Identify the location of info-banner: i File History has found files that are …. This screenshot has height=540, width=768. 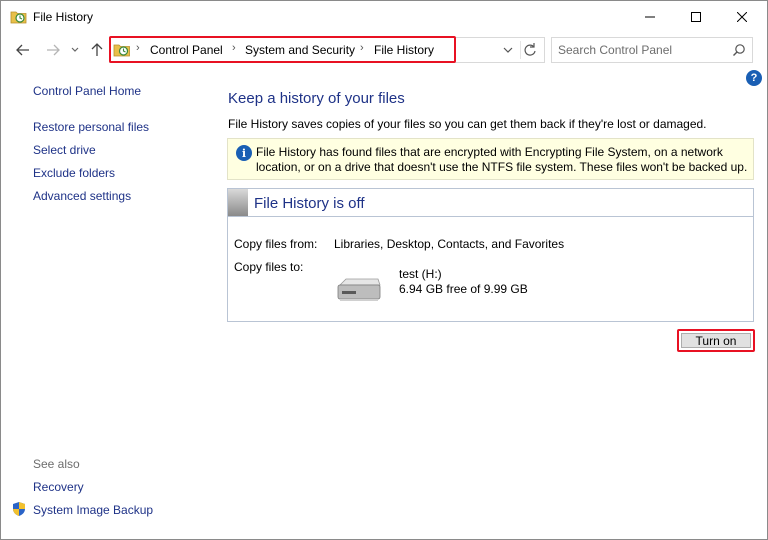
(490, 159).